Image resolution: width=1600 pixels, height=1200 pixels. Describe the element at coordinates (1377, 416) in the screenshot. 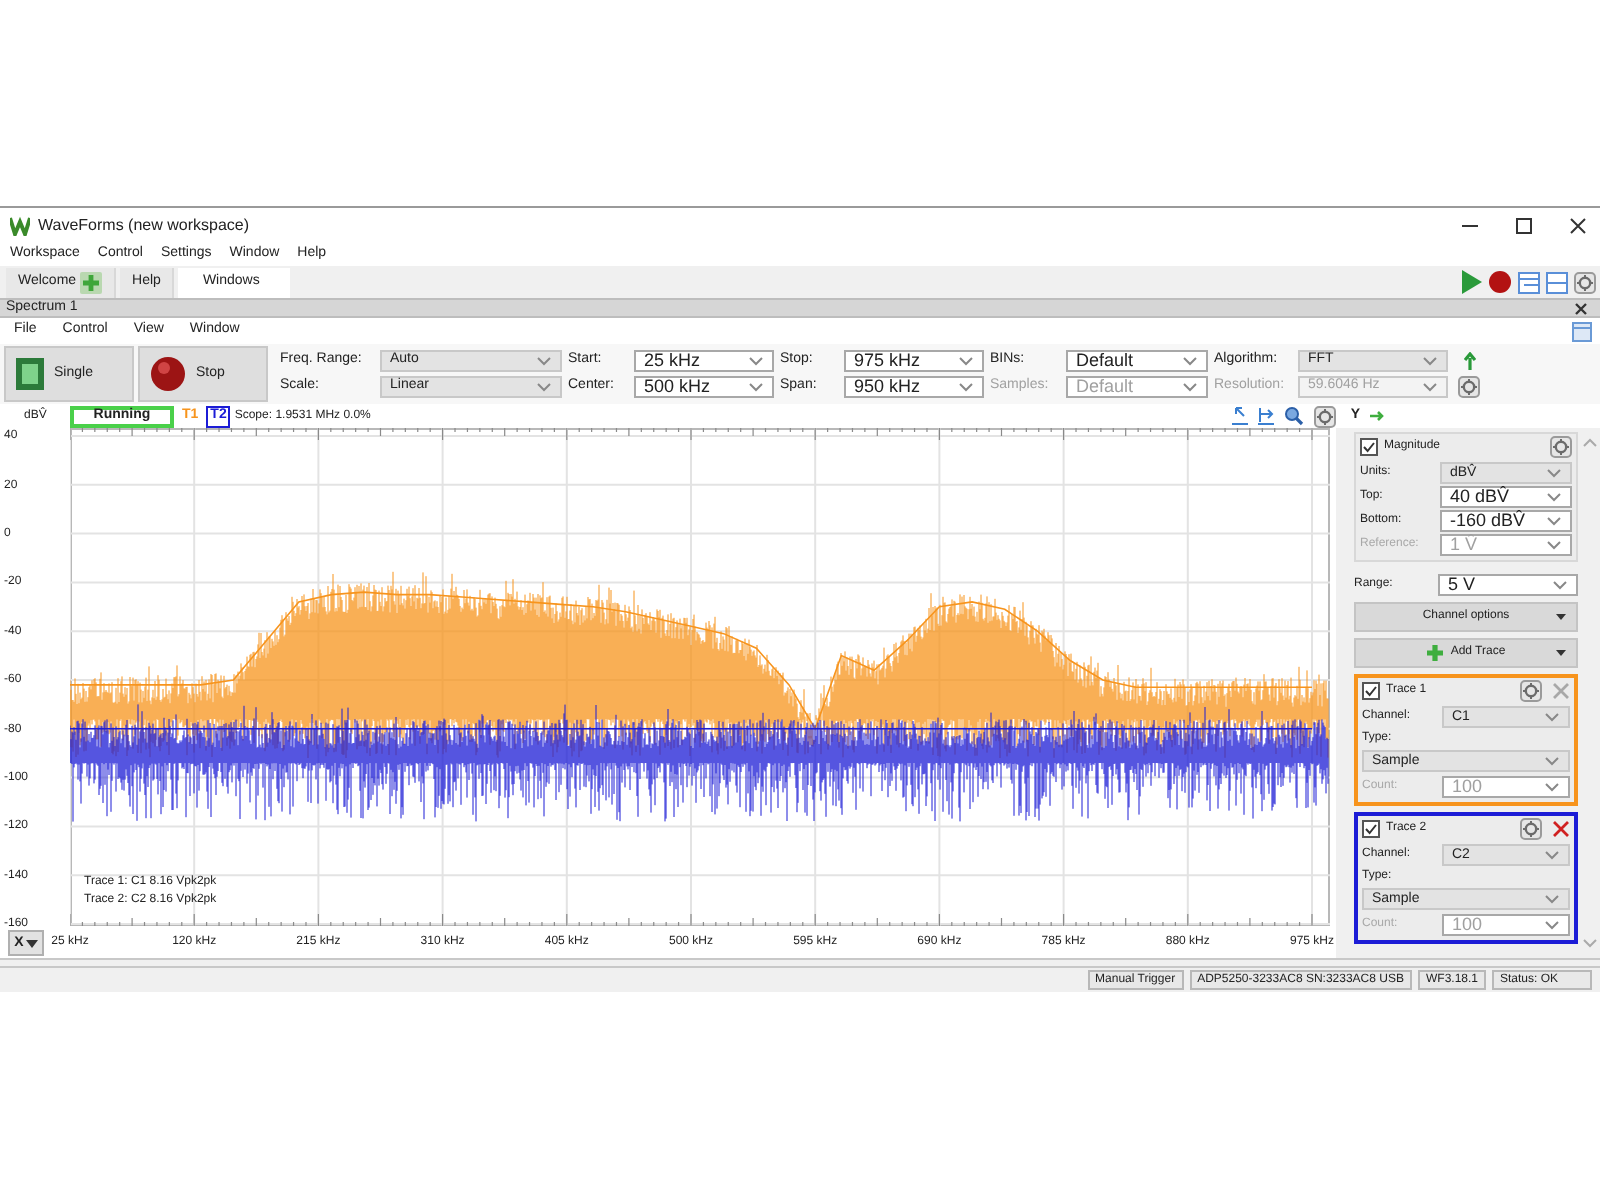

I see `right-arrow-icon` at that location.